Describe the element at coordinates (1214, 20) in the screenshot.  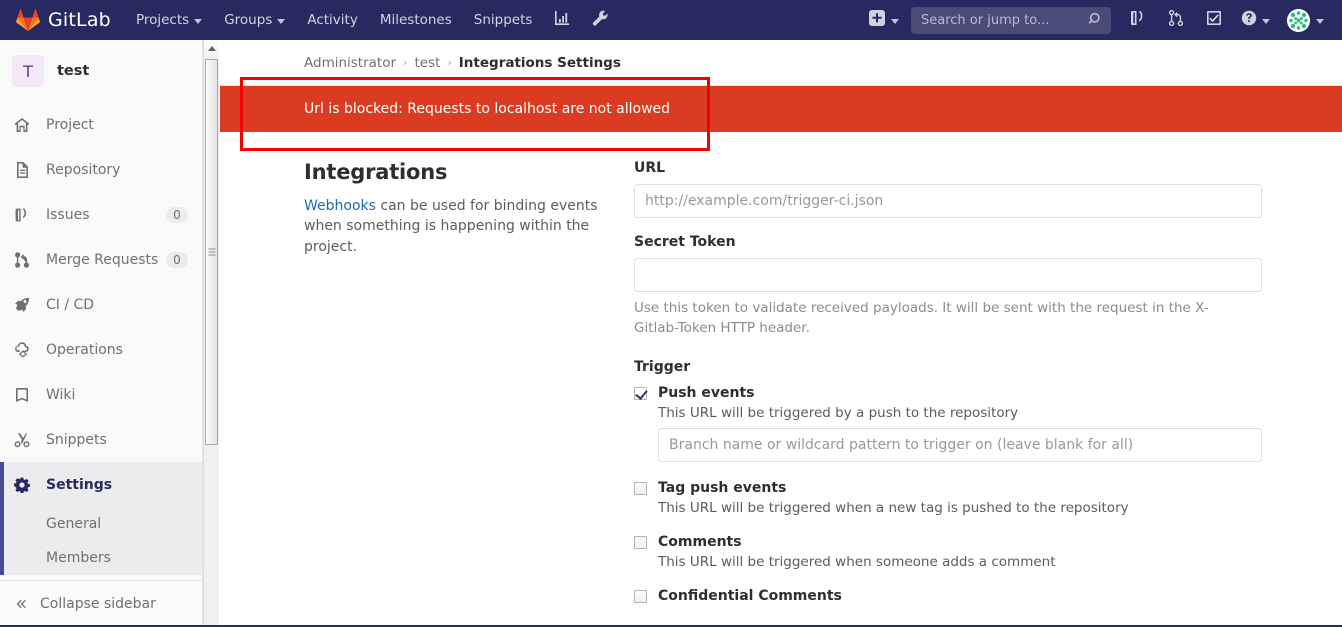
I see `nav-todos-button` at that location.